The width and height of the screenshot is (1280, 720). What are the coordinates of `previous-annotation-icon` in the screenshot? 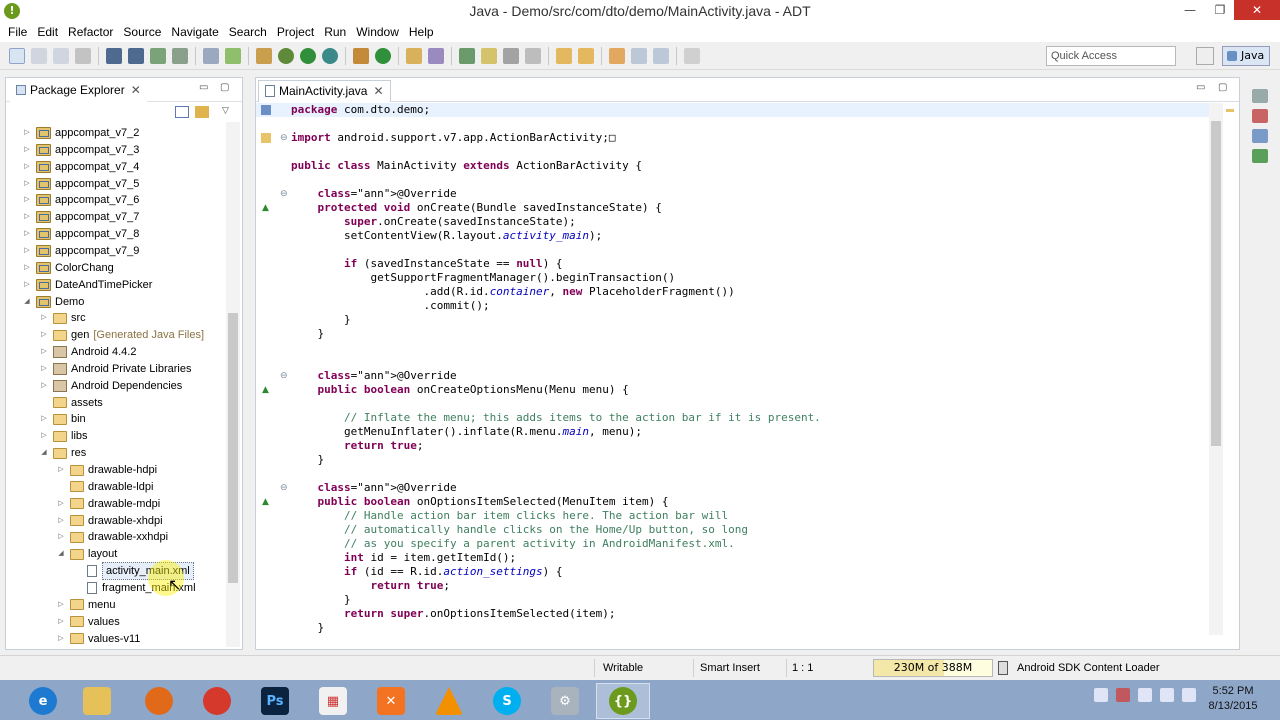 It's located at (586, 55).